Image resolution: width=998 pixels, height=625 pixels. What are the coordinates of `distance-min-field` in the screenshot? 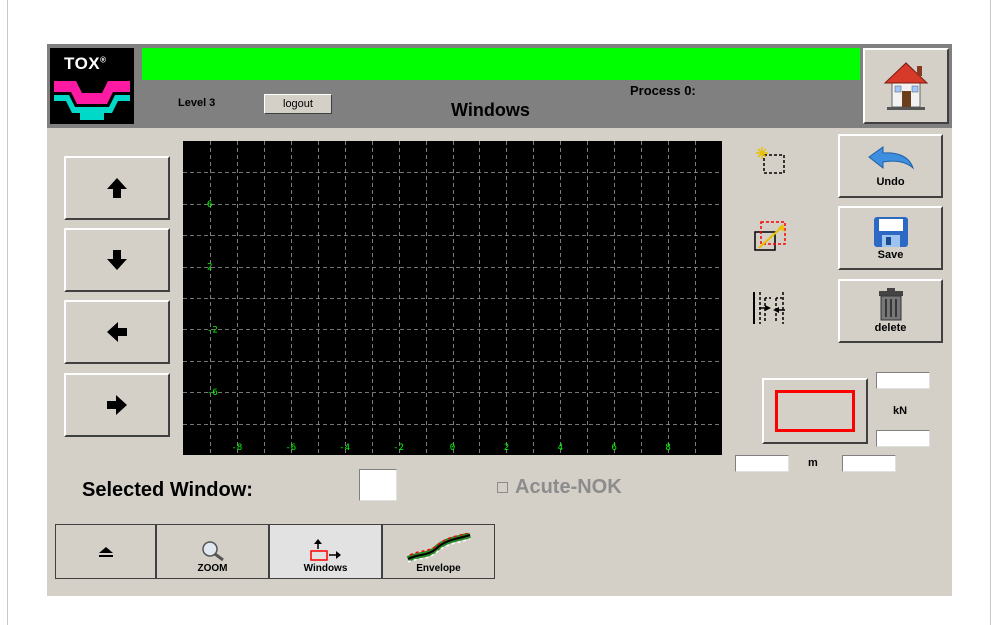 It's located at (762, 463).